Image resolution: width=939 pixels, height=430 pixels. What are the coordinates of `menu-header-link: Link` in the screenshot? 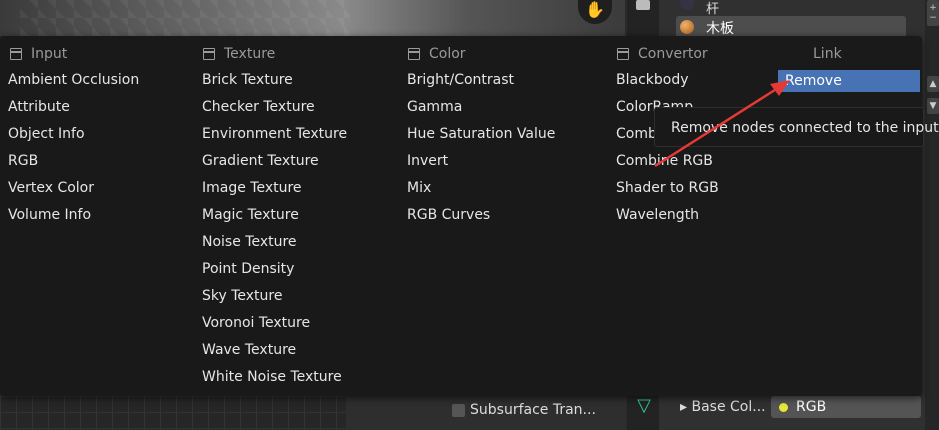 It's located at (827, 54).